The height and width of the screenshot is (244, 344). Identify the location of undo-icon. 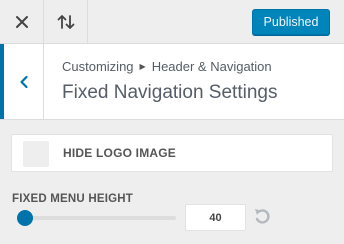
(262, 216).